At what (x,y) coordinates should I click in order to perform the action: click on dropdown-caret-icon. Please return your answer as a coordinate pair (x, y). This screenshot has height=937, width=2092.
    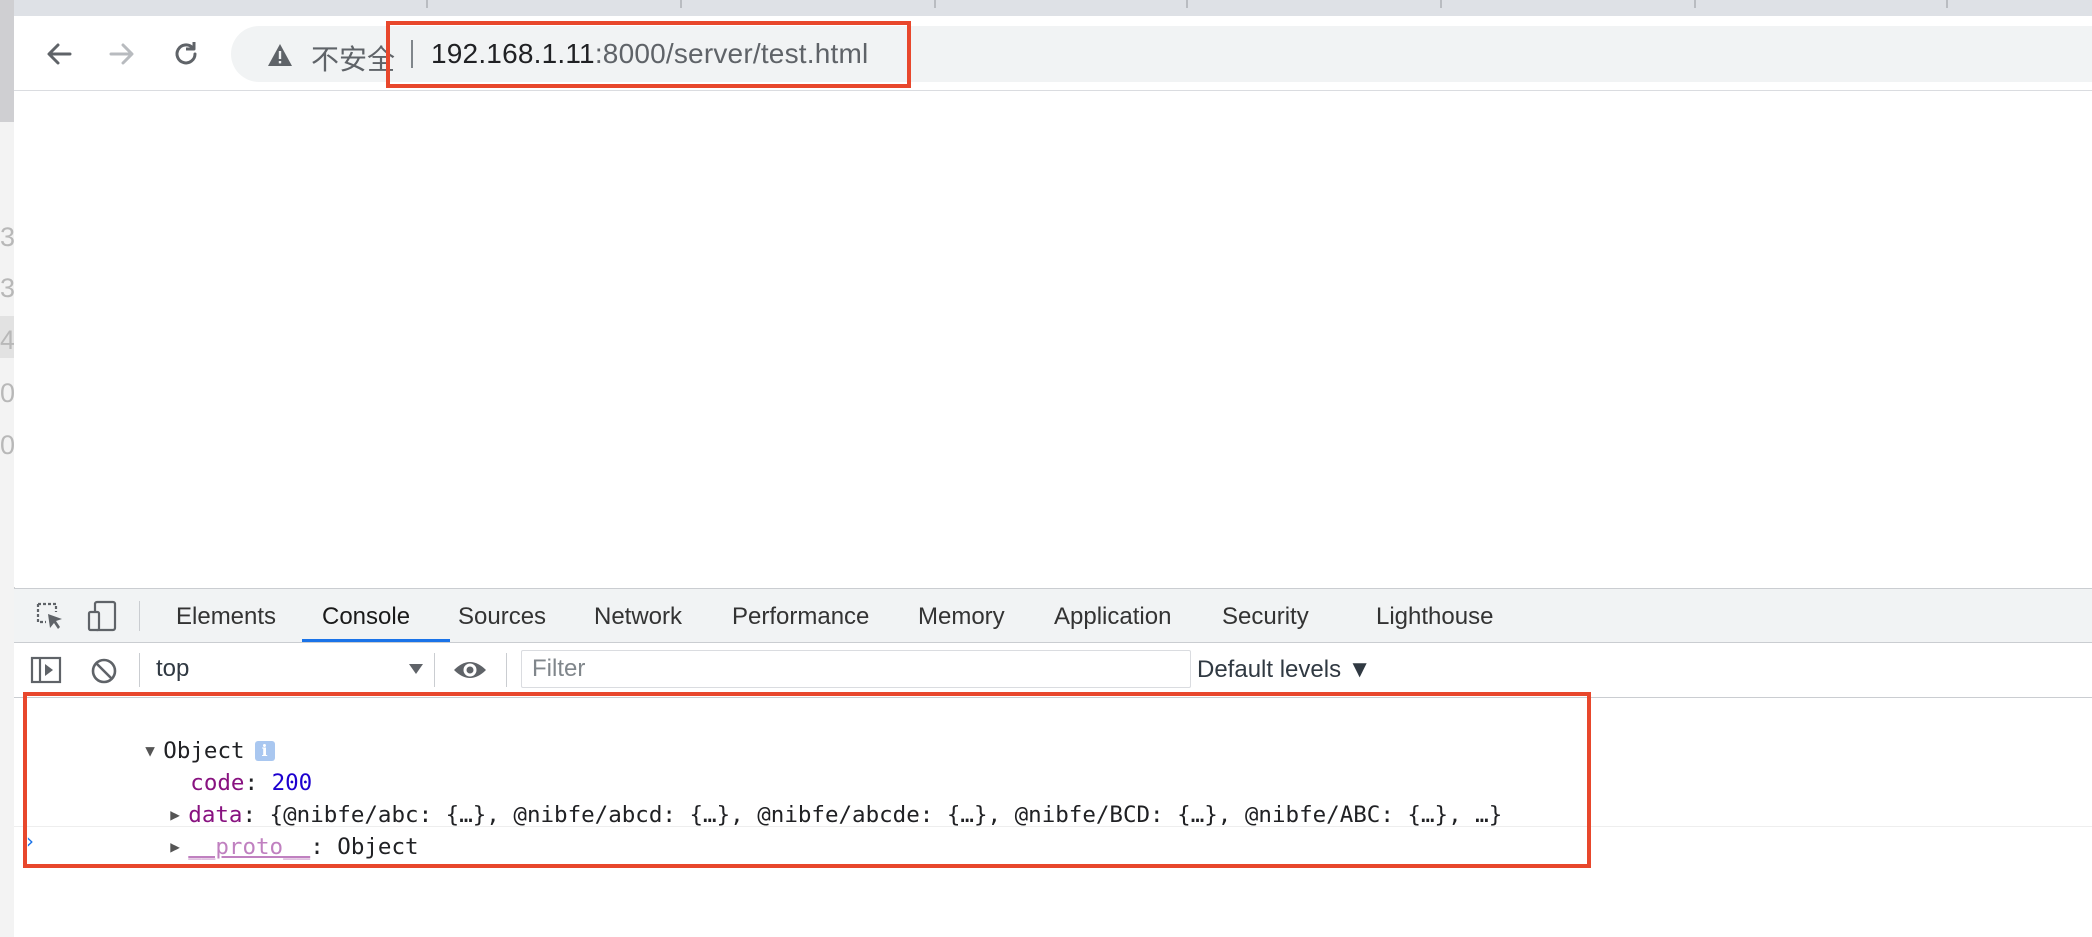
    Looking at the image, I should click on (416, 669).